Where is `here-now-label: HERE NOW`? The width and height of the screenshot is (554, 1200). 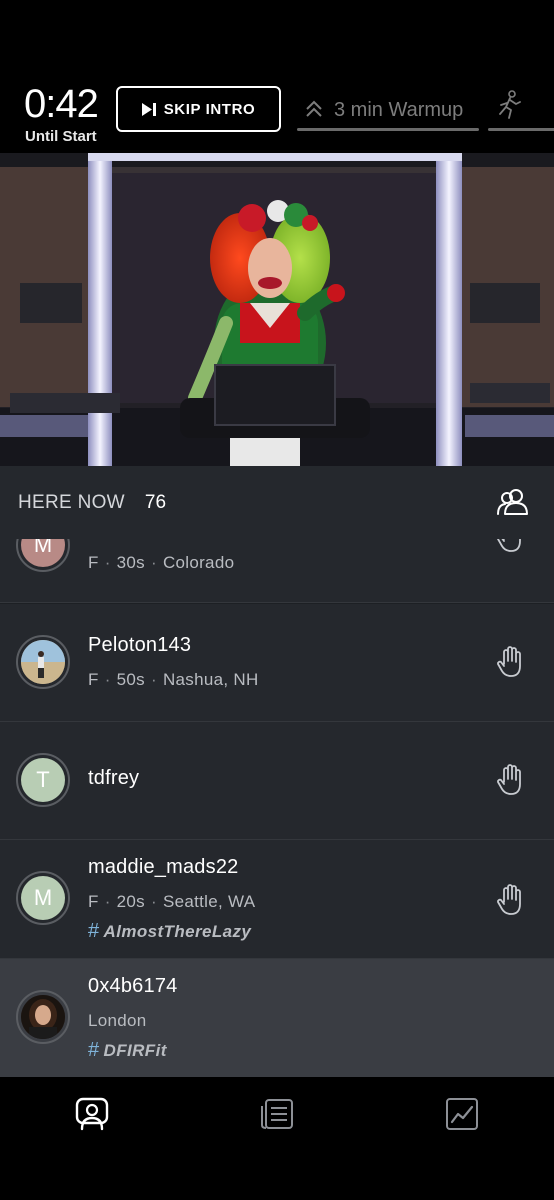
here-now-label: HERE NOW is located at coordinates (71, 502).